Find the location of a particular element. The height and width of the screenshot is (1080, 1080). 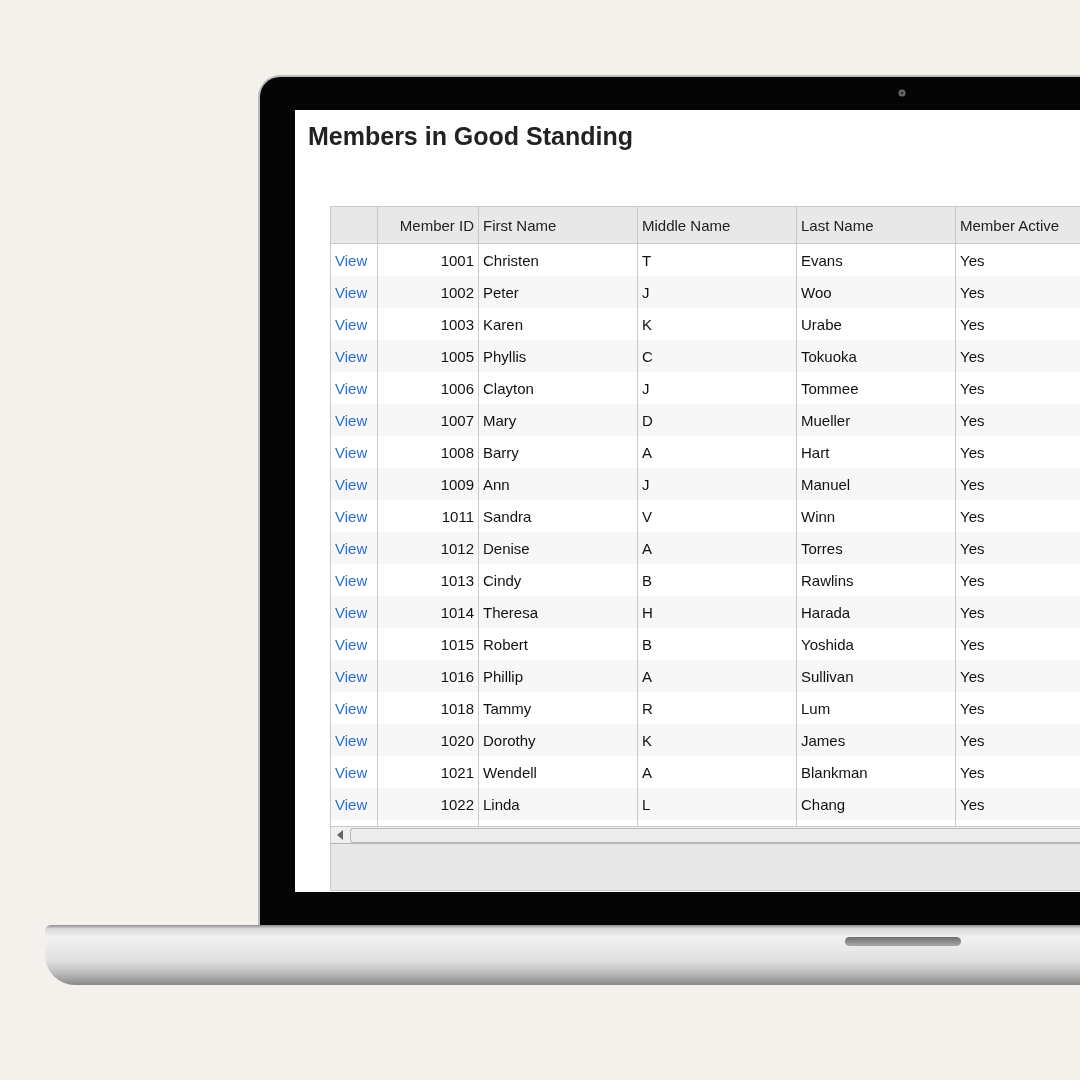

table-cell: D is located at coordinates (647, 420).